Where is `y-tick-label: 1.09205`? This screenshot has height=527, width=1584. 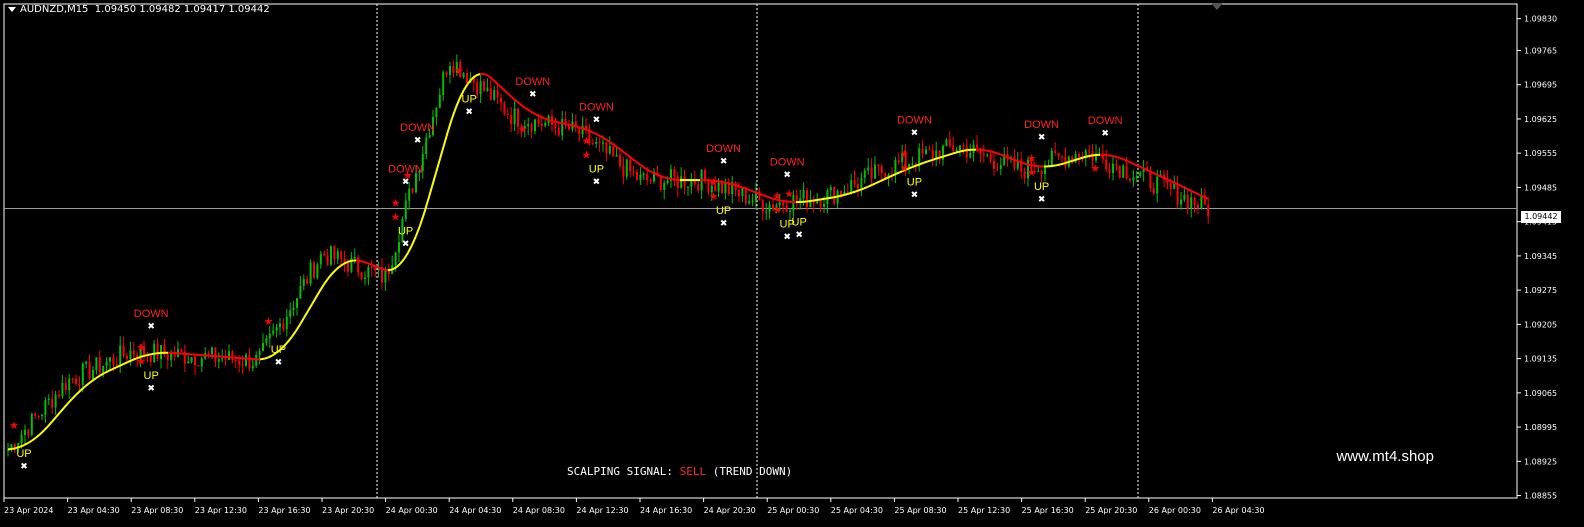 y-tick-label: 1.09205 is located at coordinates (1540, 324).